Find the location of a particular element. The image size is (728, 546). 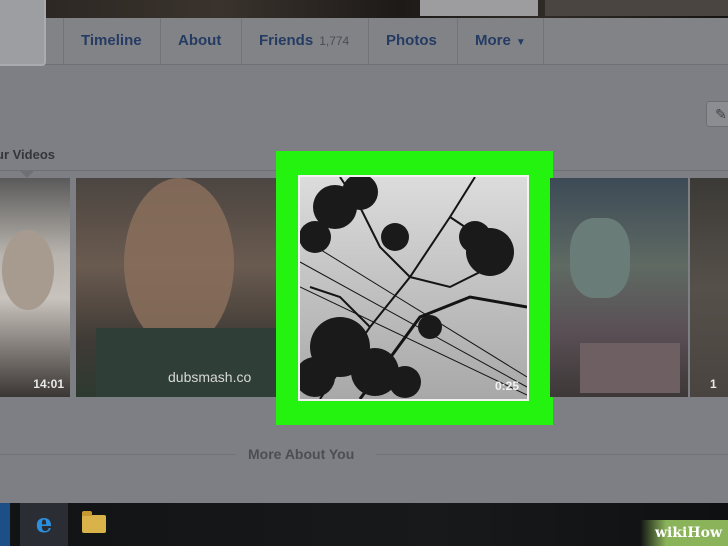

video-thumbnail: 14:01 is located at coordinates (35, 287).